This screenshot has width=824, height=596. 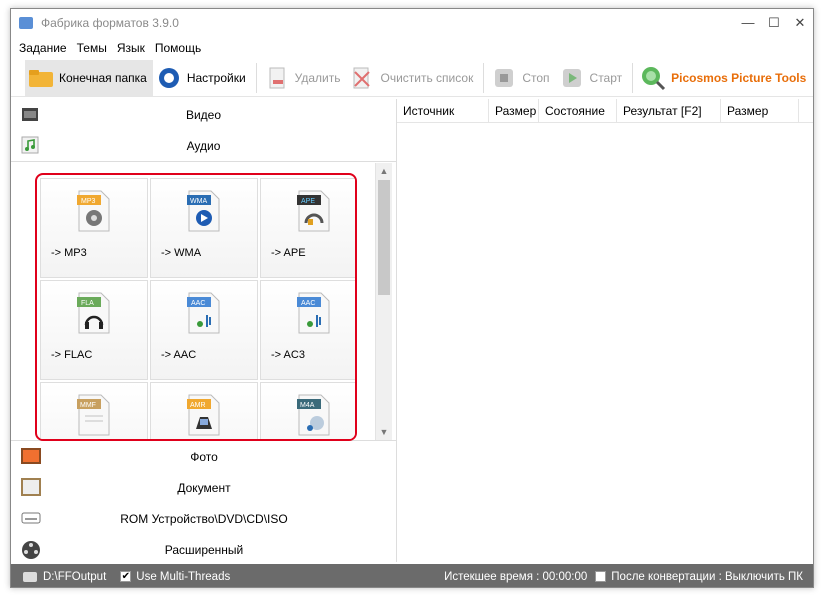 I want to click on multithread-checkbox: ✔, so click(x=126, y=576).